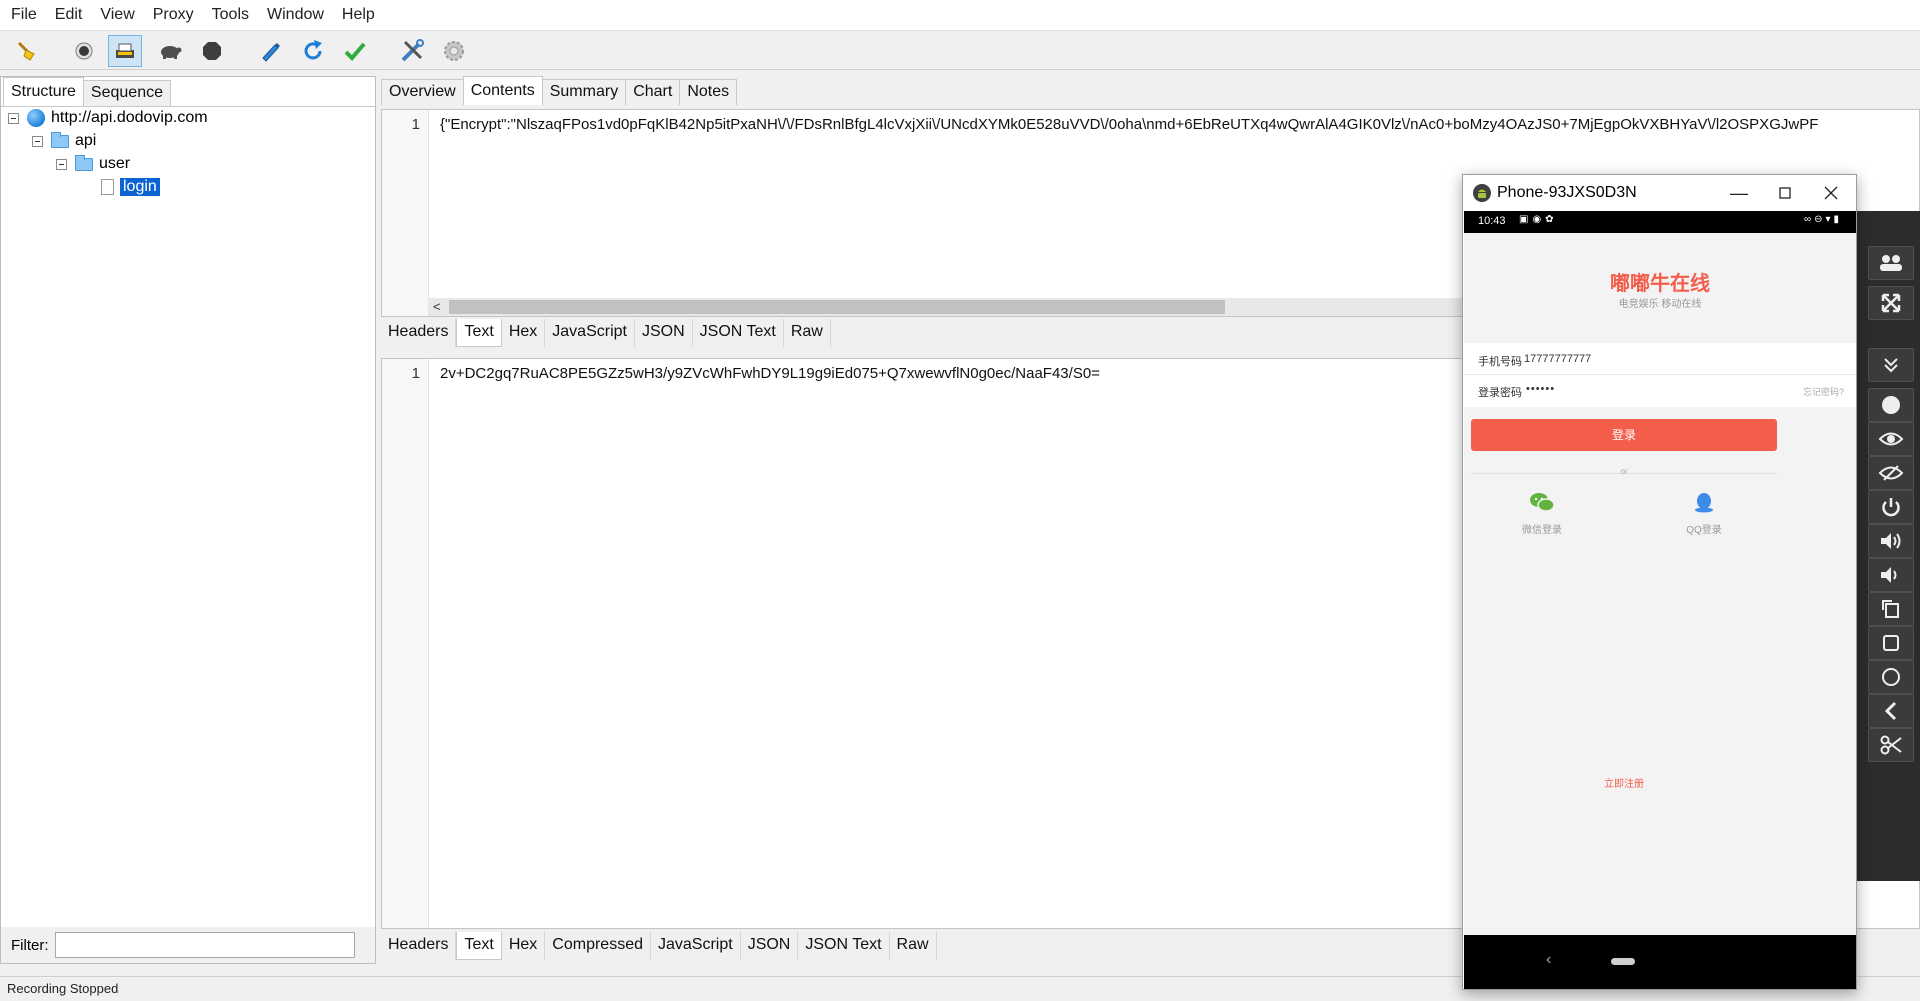 The height and width of the screenshot is (1001, 1920). What do you see at coordinates (1891, 263) in the screenshot?
I see `group-icon` at bounding box center [1891, 263].